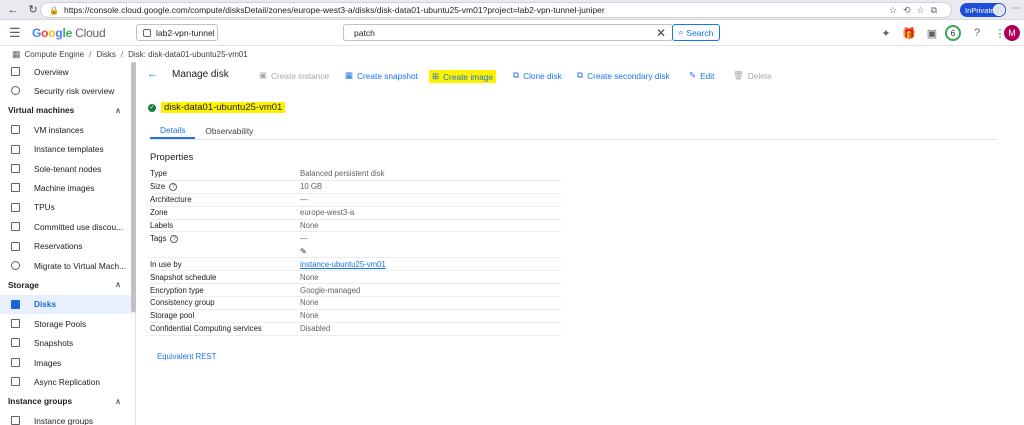 This screenshot has width=1024, height=425. What do you see at coordinates (54, 10) in the screenshot?
I see `lock-icon: 🔒` at bounding box center [54, 10].